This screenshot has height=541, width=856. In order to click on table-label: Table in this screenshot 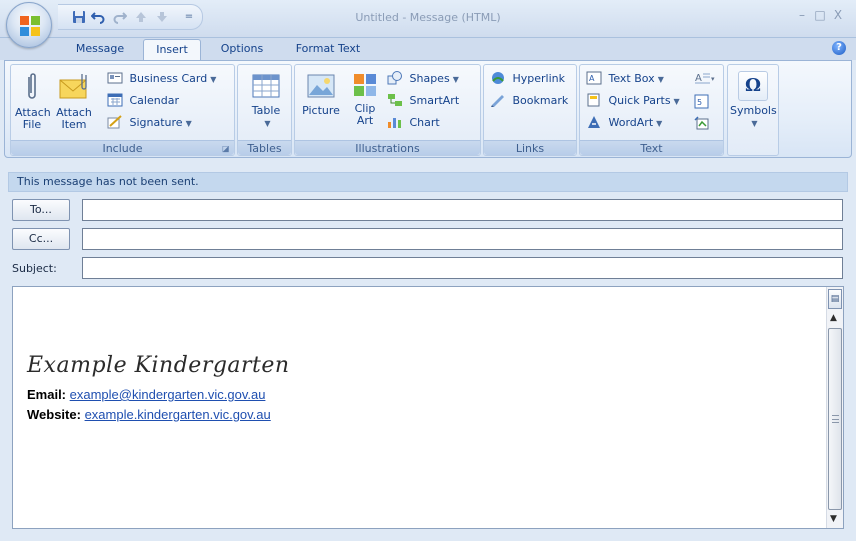, I will do `click(266, 110)`.